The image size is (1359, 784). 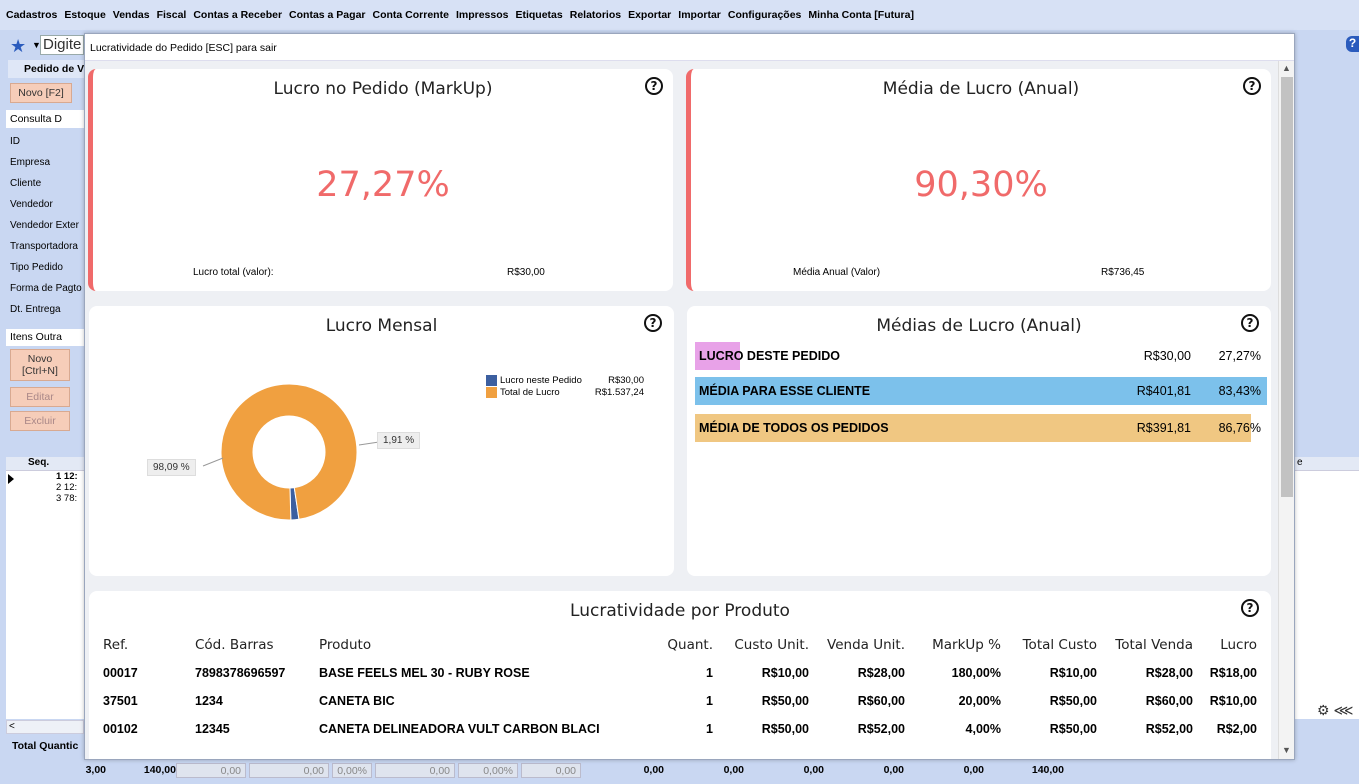 I want to click on average-row: MÉDIA DE TODOS OS PEDIDOS R$391,81 86,76%, so click(x=981, y=428).